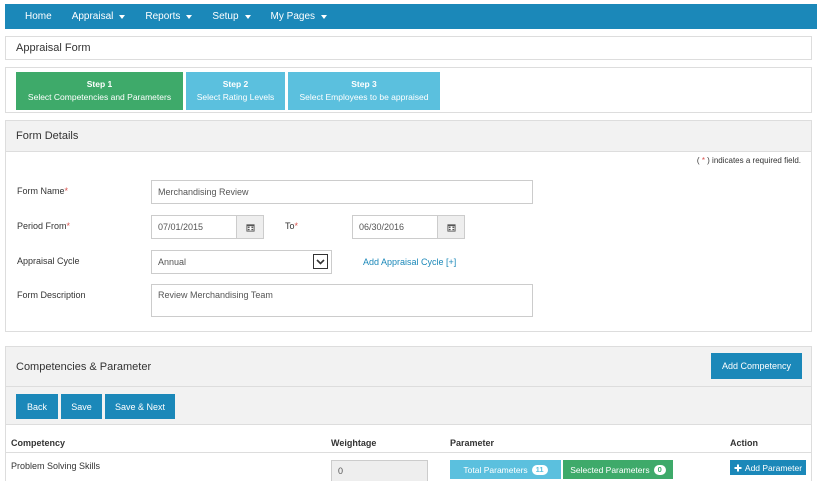 The width and height of the screenshot is (817, 481). I want to click on table-header-divider, so click(408, 452).